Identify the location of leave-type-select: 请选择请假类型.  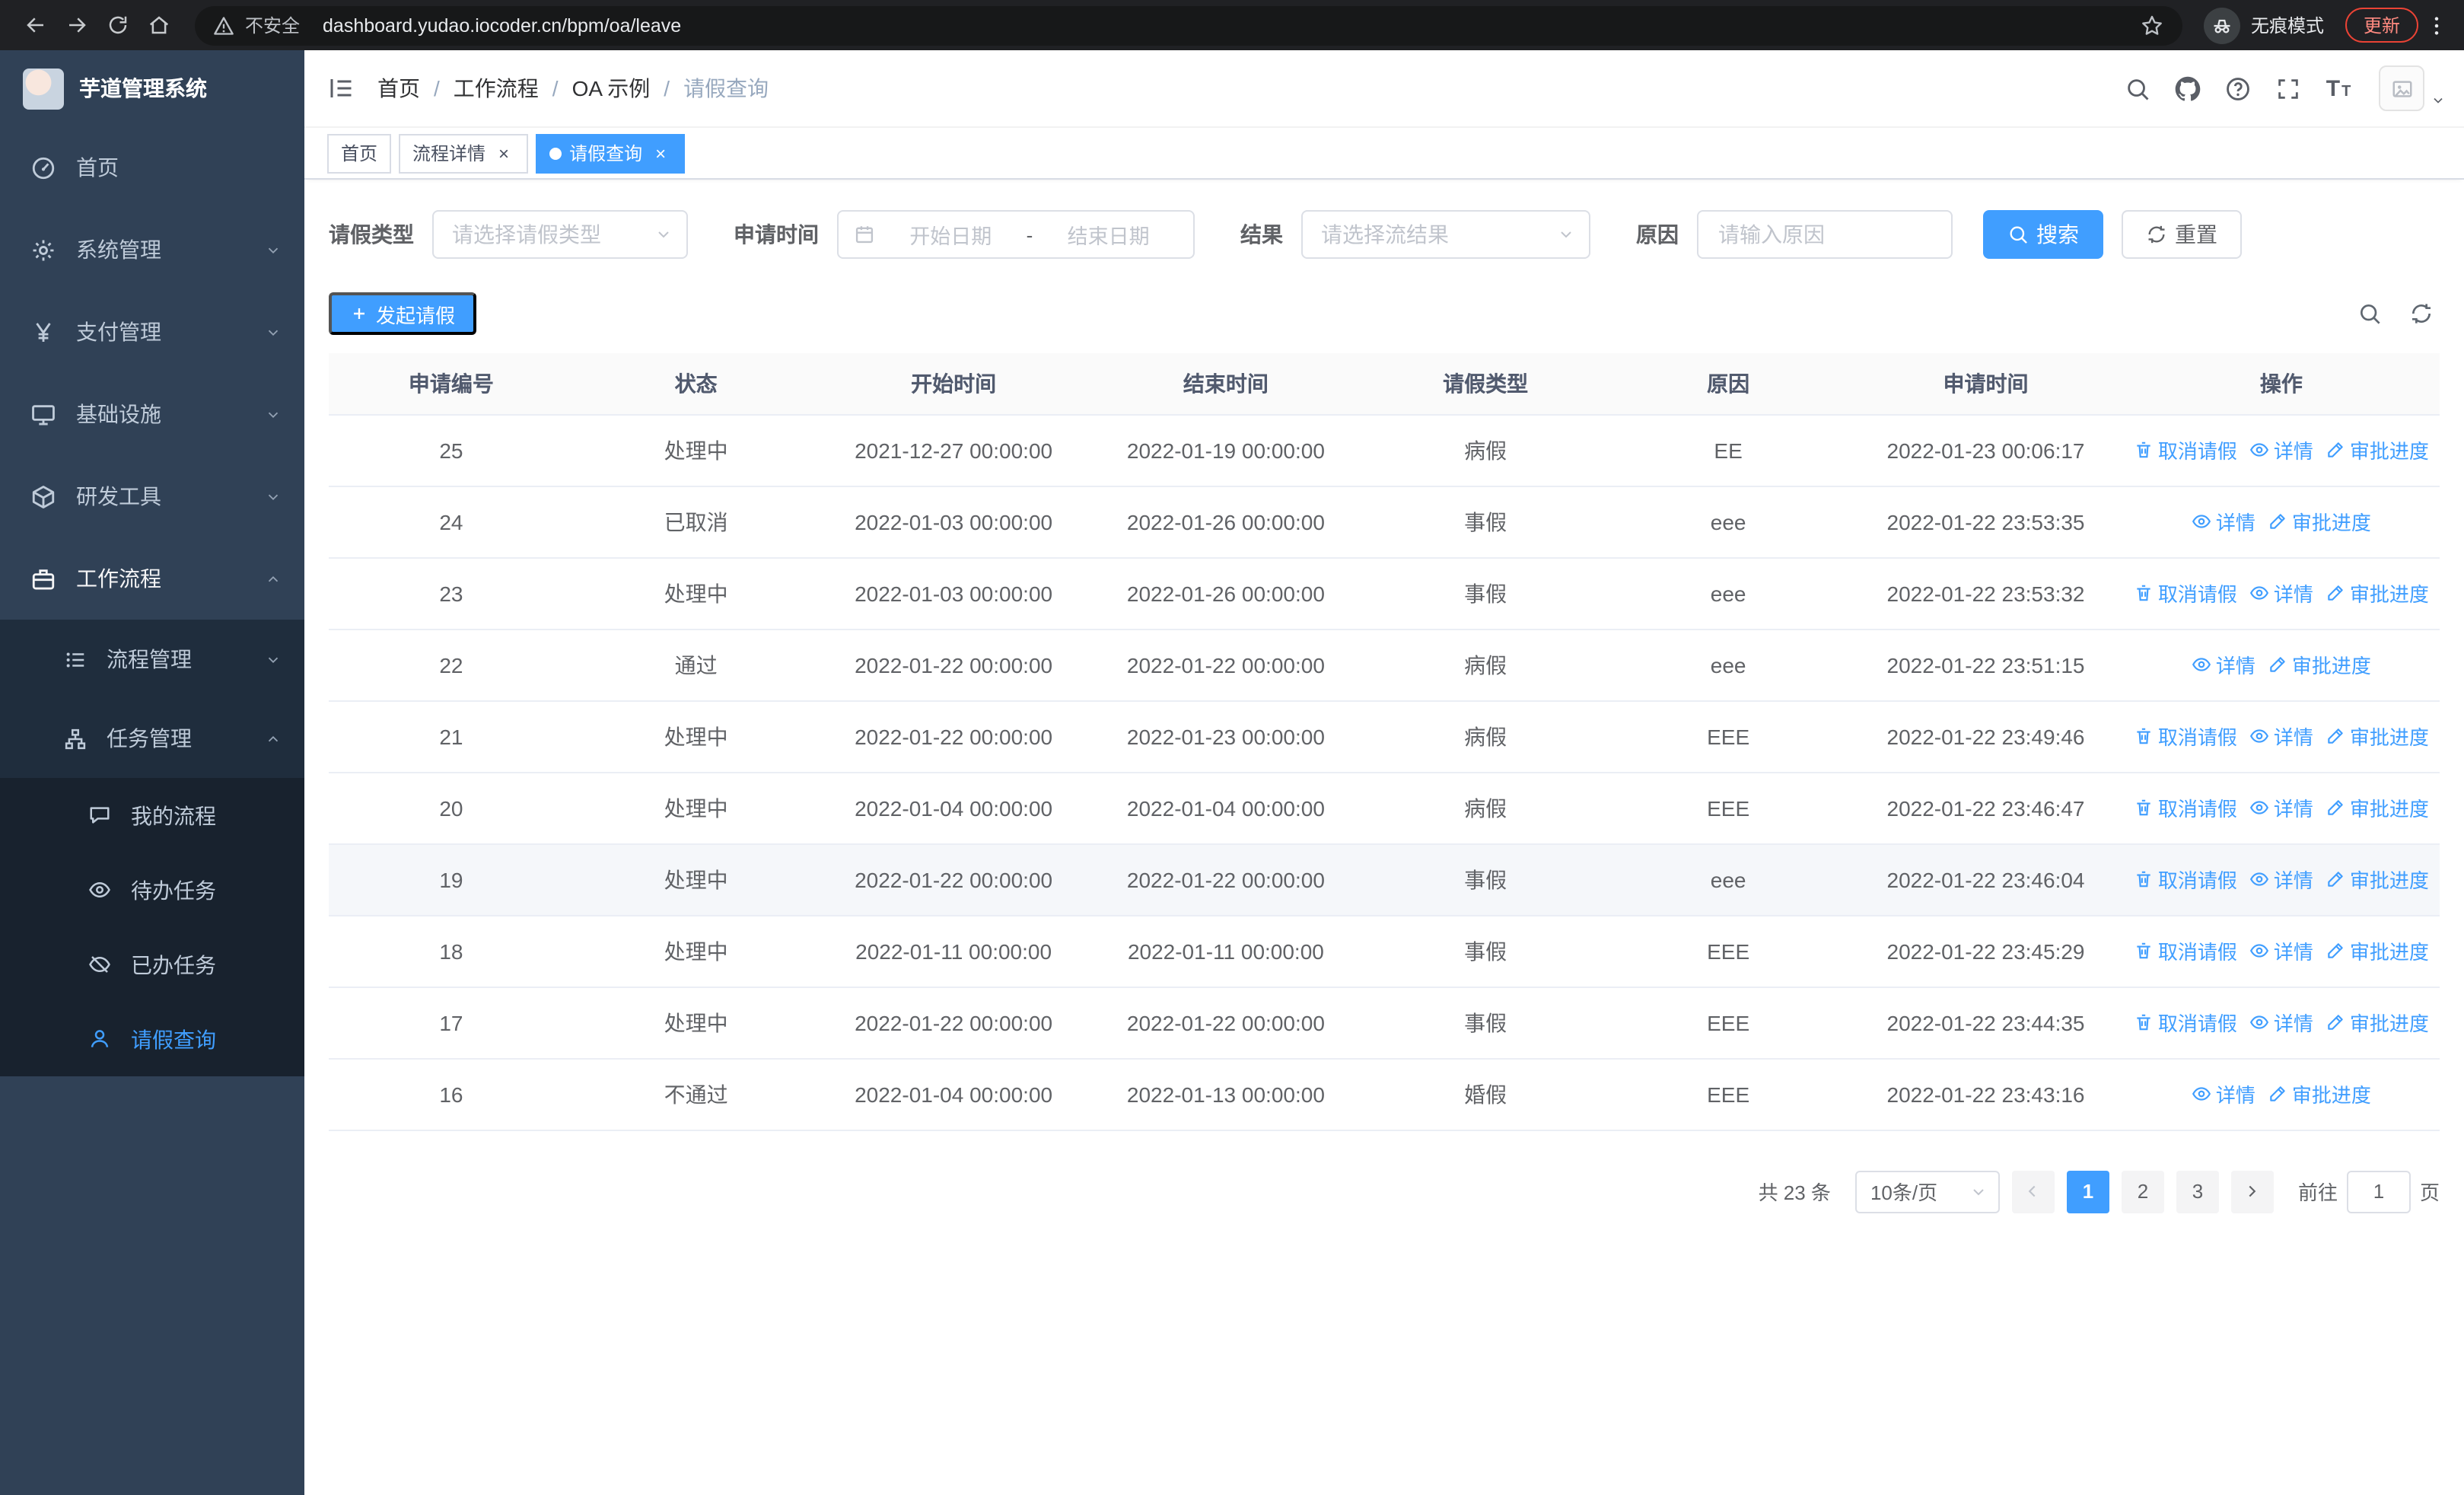
(560, 234).